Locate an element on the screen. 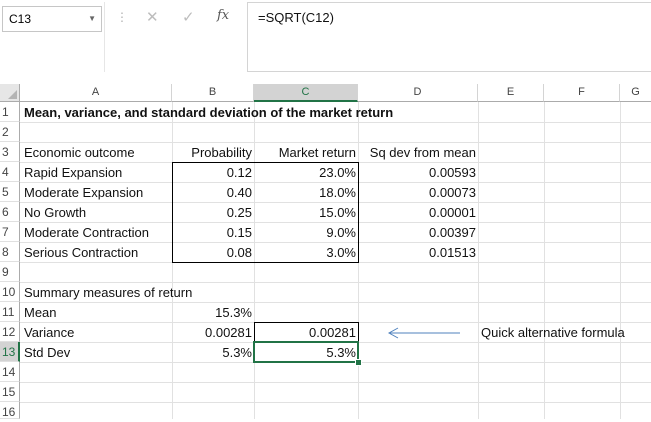 The image size is (651, 422). row-header-2: 2 is located at coordinates (10, 132).